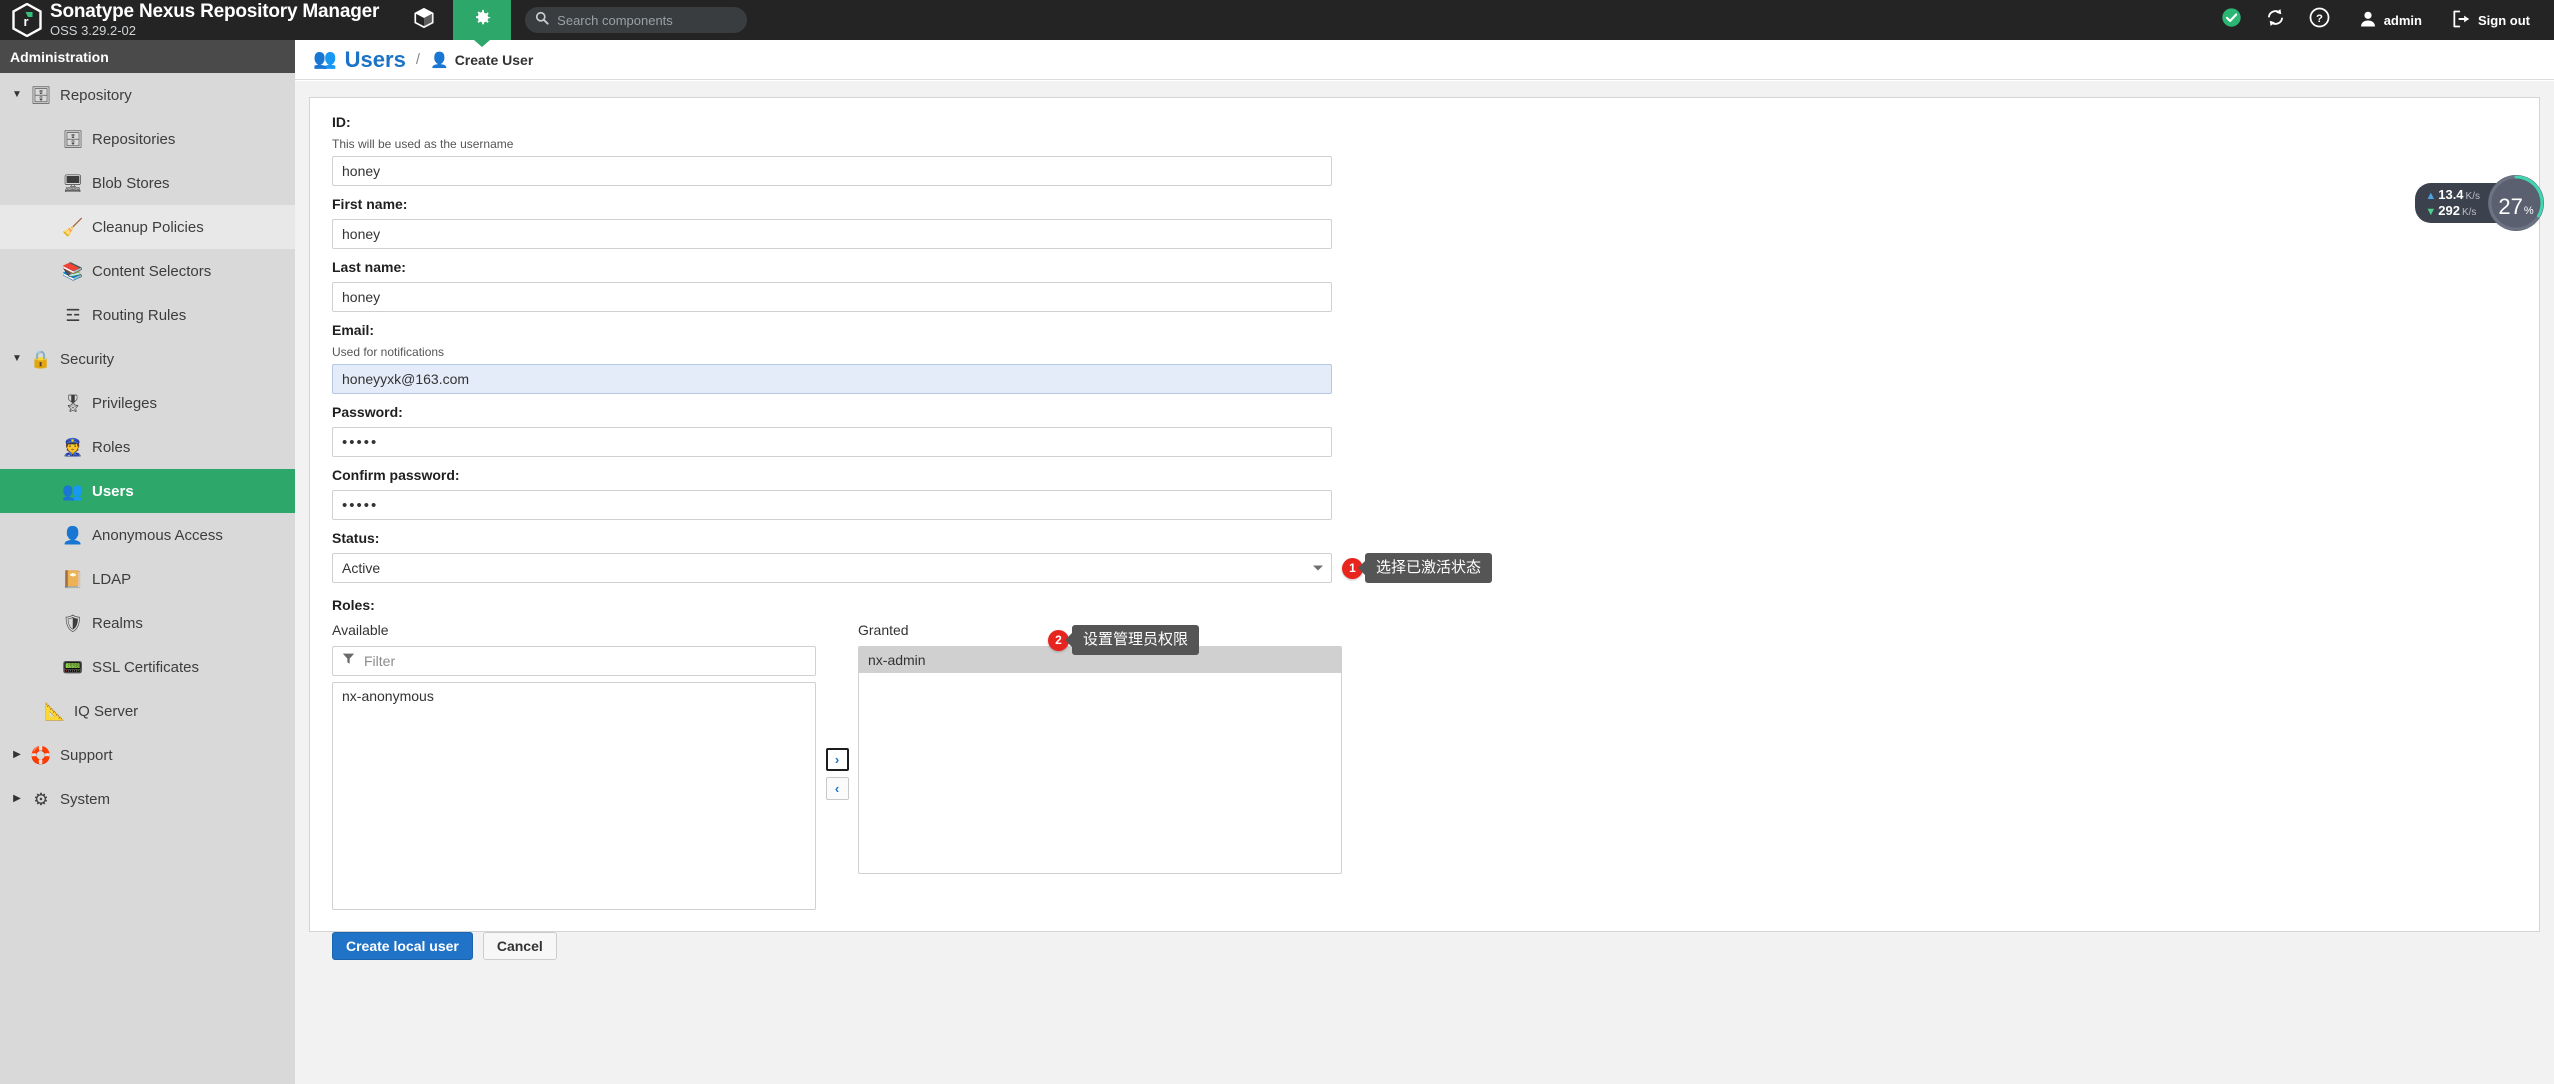 Image resolution: width=2554 pixels, height=1084 pixels. What do you see at coordinates (147, 183) in the screenshot?
I see `sidebar-item-blob-stores: 🖥 Blob Stores` at bounding box center [147, 183].